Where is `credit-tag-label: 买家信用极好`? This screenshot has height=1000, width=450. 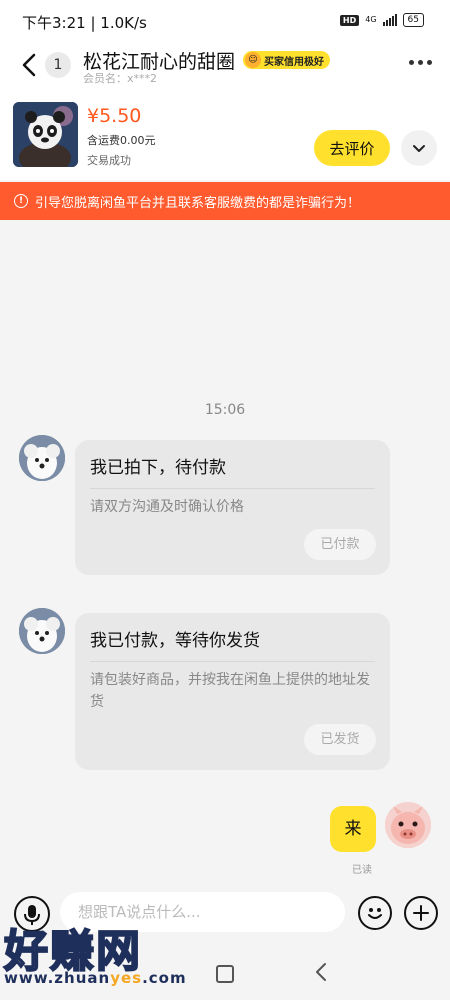 credit-tag-label: 买家信用极好 is located at coordinates (294, 62).